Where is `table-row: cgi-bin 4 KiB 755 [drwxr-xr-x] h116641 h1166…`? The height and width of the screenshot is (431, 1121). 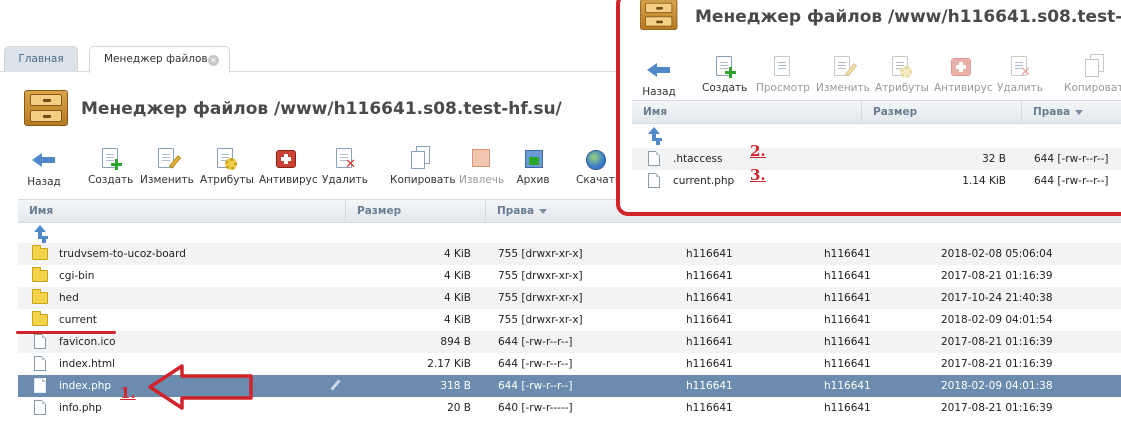 table-row: cgi-bin 4 KiB 755 [drwxr-xr-x] h116641 h1166… is located at coordinates (569, 276).